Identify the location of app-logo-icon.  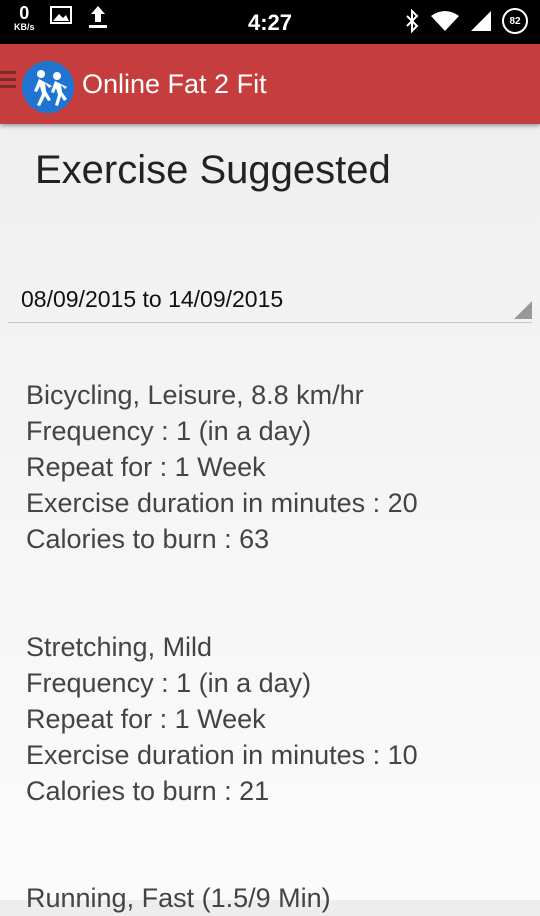
(48, 87).